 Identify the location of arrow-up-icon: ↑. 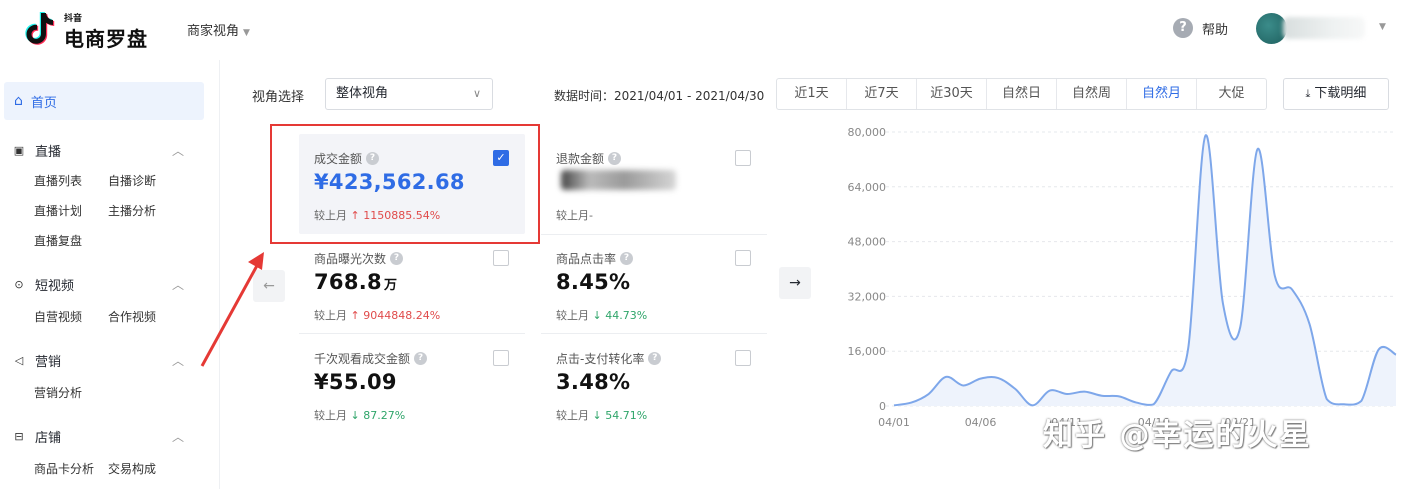
(355, 315).